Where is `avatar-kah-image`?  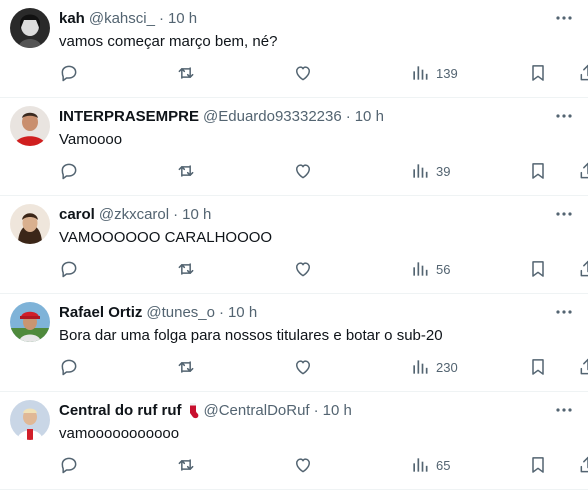
avatar-kah-image is located at coordinates (30, 28).